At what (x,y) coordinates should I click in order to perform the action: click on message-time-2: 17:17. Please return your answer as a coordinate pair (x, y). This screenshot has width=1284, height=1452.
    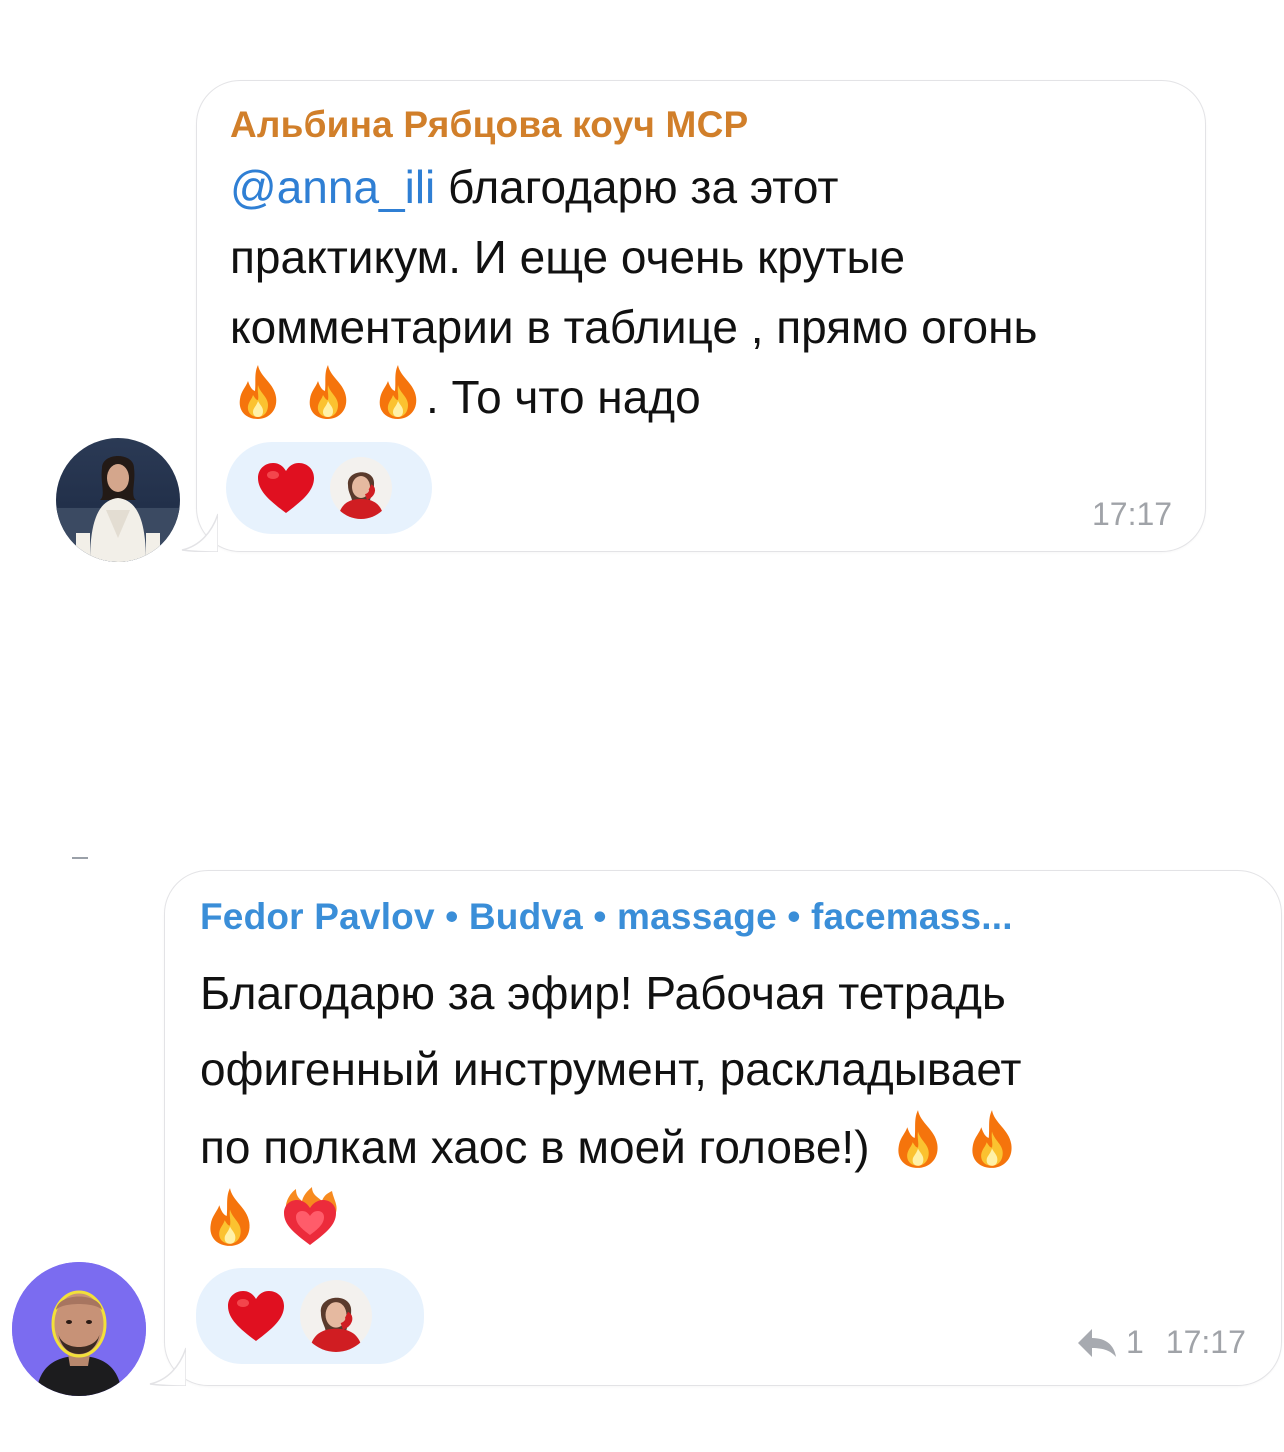
    Looking at the image, I should click on (1205, 1342).